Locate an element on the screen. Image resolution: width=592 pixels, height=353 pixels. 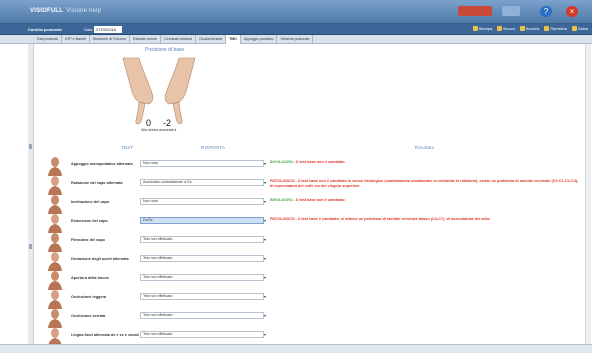
app-menu: Visione help is located at coordinates (83, 11).